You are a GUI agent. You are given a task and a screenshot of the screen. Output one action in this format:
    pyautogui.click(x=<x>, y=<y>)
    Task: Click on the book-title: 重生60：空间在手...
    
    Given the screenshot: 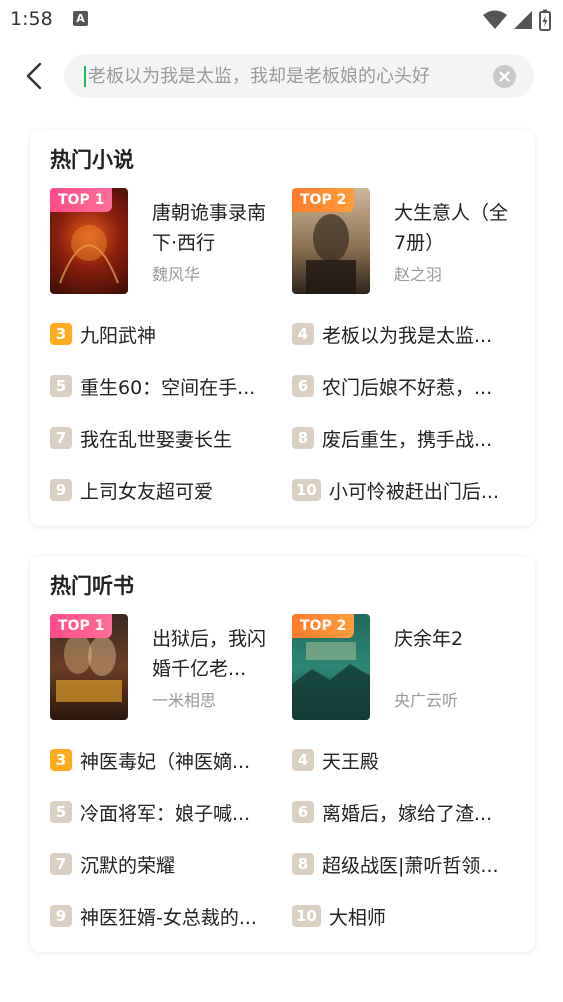 What is the action you would take?
    pyautogui.click(x=168, y=387)
    